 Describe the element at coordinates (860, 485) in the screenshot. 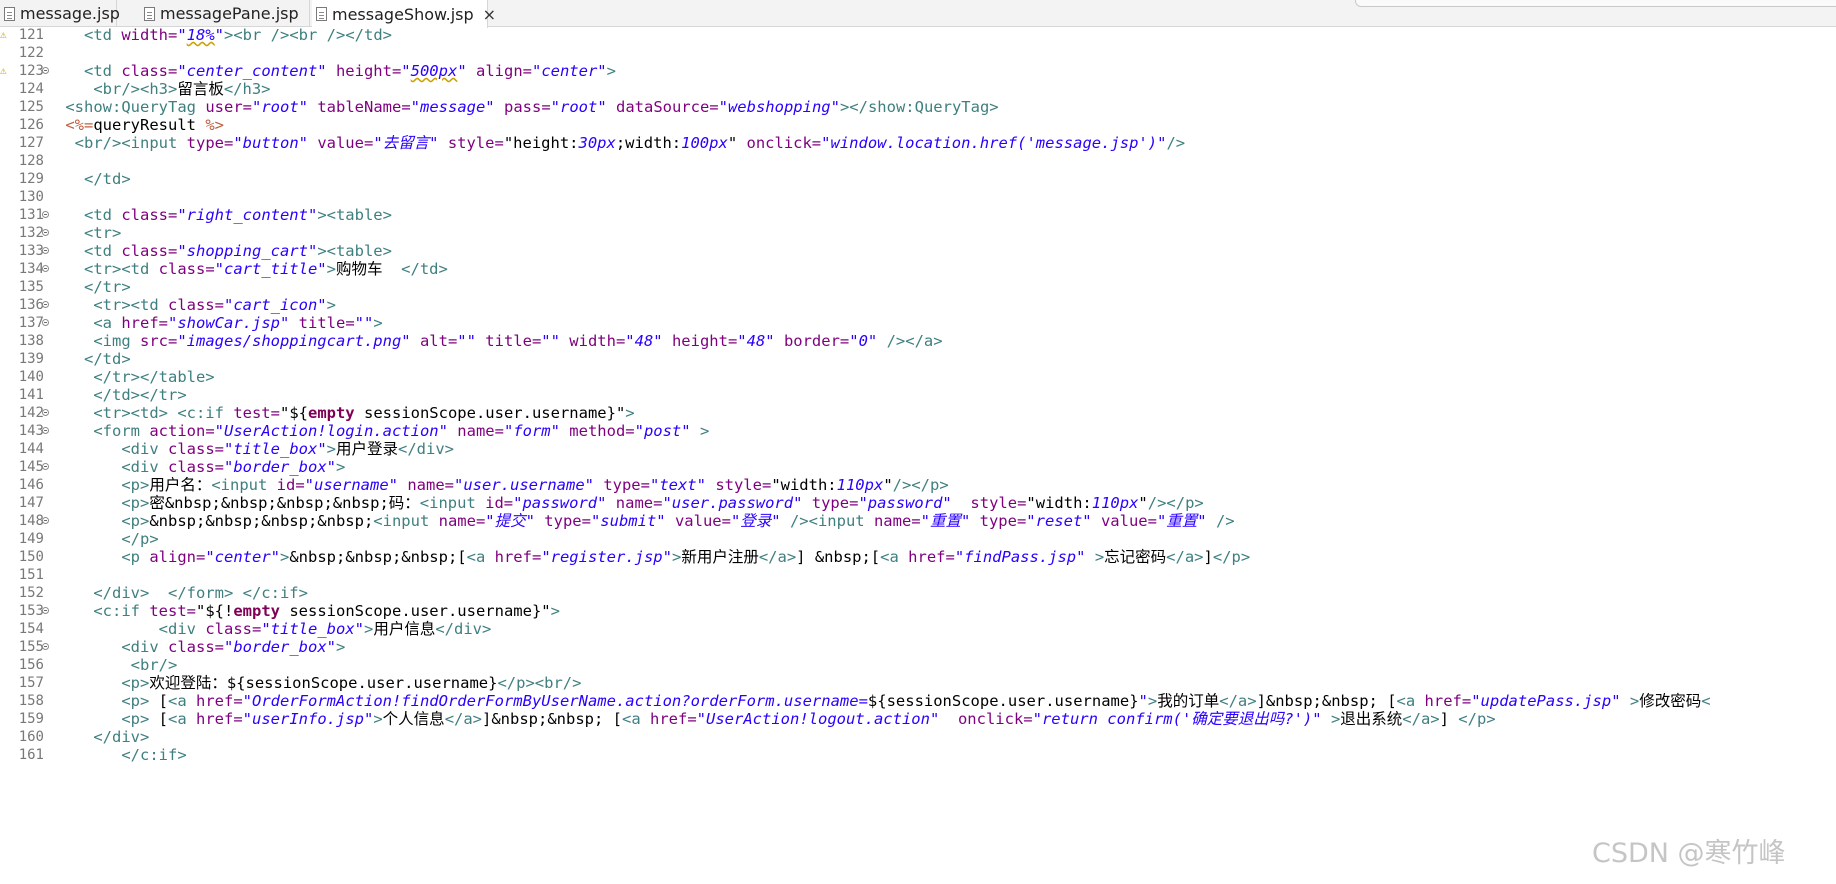

I see `code-token: 110px` at that location.